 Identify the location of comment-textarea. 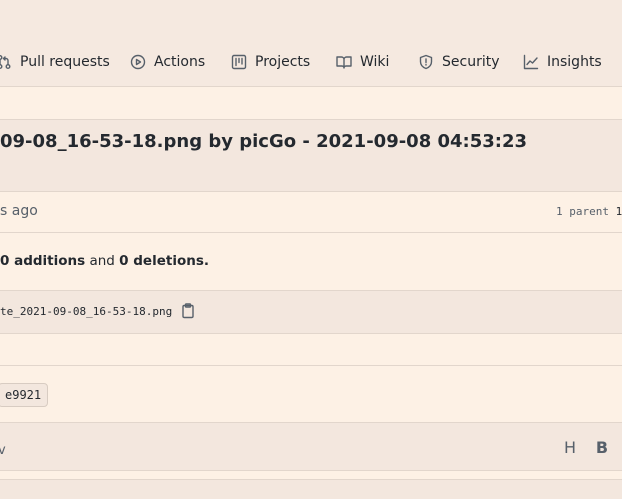
(311, 489).